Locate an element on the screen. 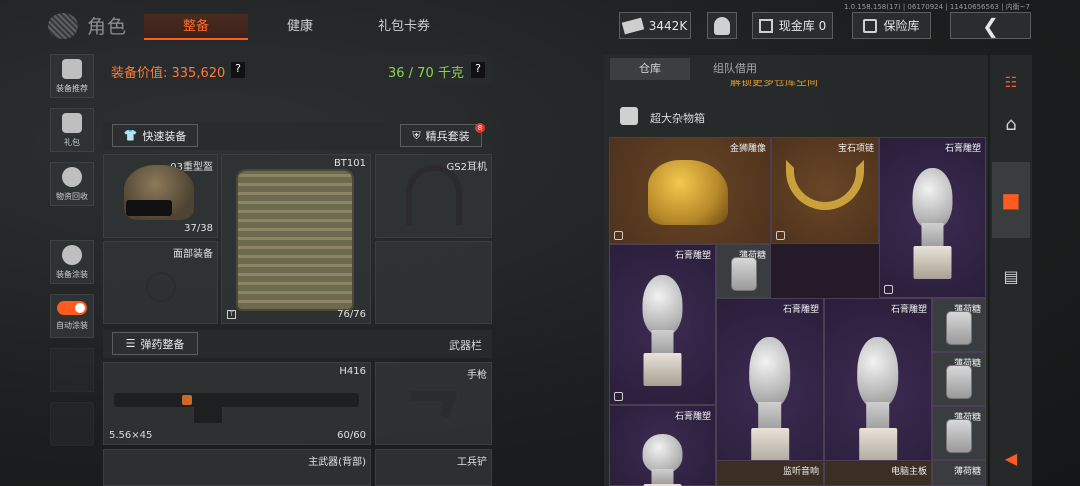  armor-vest-image is located at coordinates (295, 240).